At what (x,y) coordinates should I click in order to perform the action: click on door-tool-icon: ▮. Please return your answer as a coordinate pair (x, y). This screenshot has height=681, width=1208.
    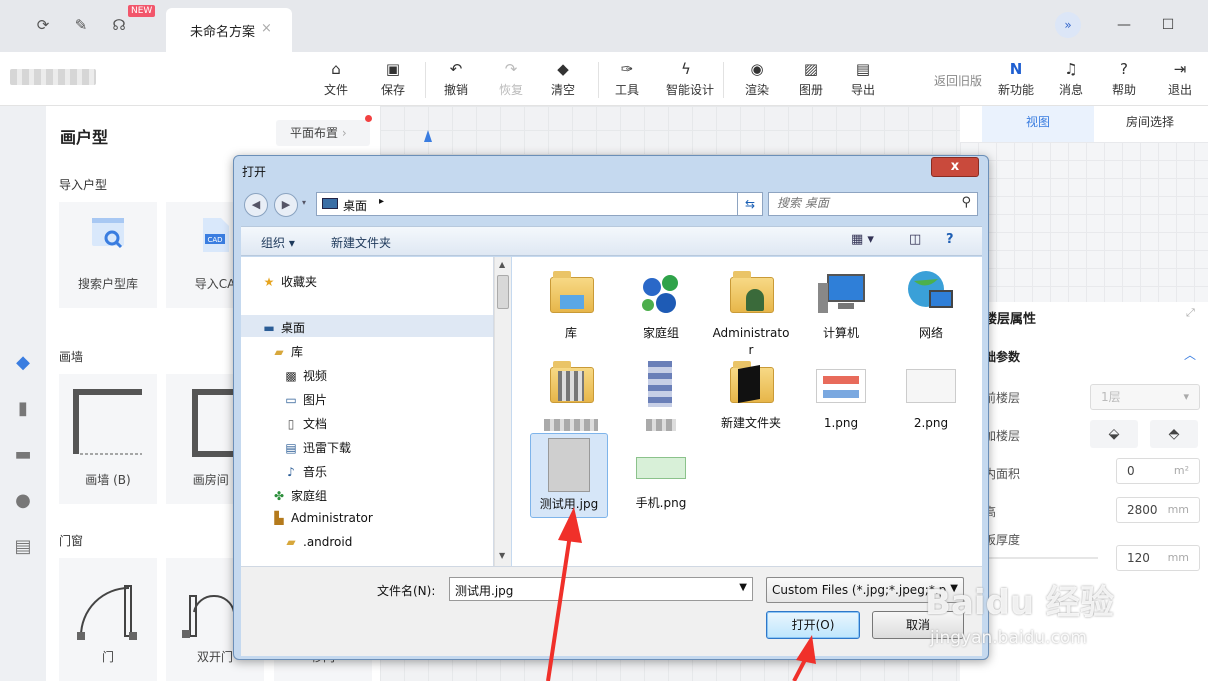
    Looking at the image, I should click on (23, 409).